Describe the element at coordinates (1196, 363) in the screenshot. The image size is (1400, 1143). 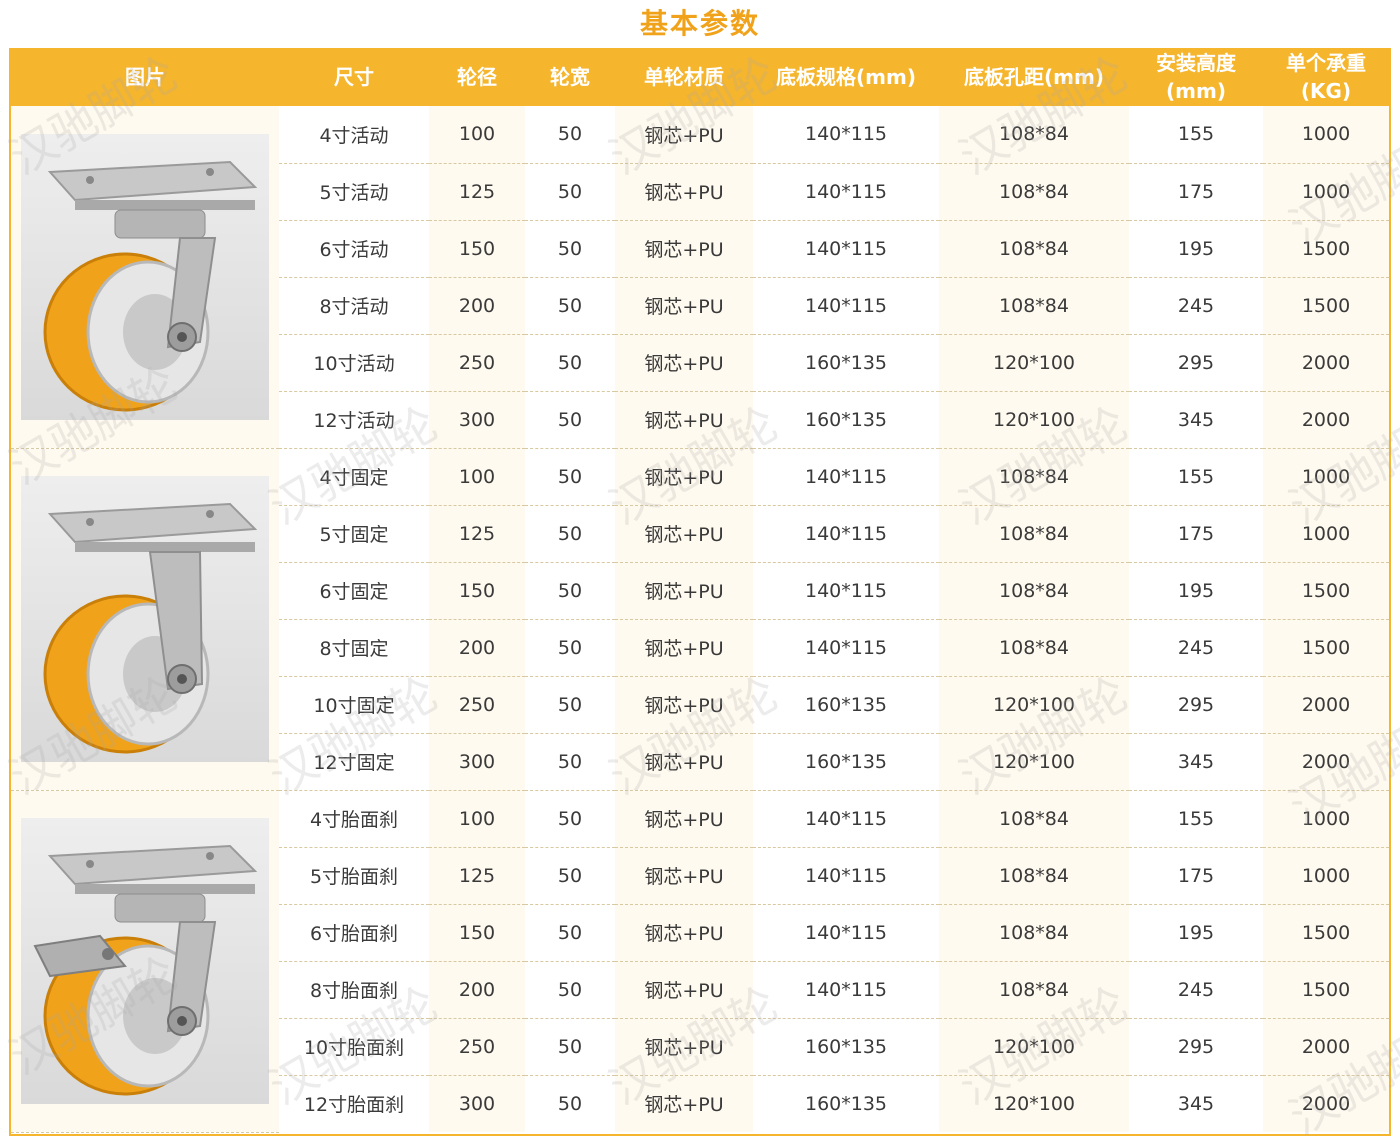
I see `cell-height: 295` at that location.